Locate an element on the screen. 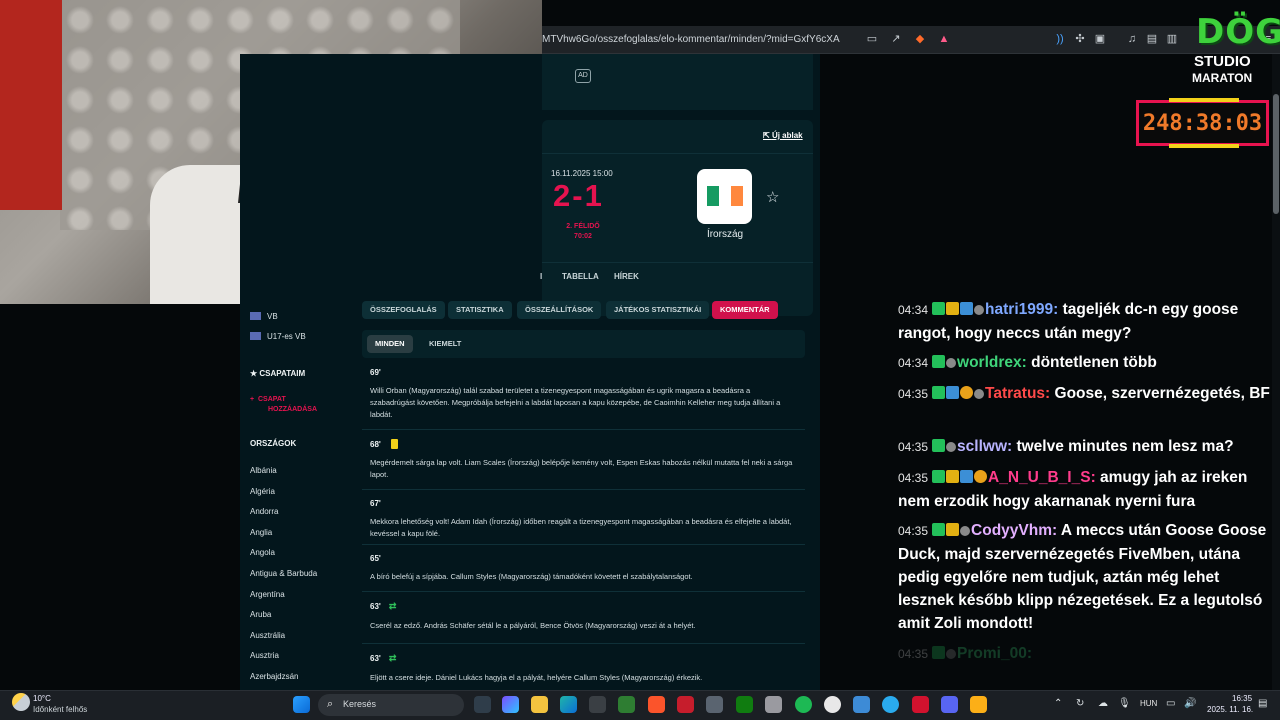 This screenshot has height=720, width=1280. favorite-star-icon: ☆ is located at coordinates (772, 197).